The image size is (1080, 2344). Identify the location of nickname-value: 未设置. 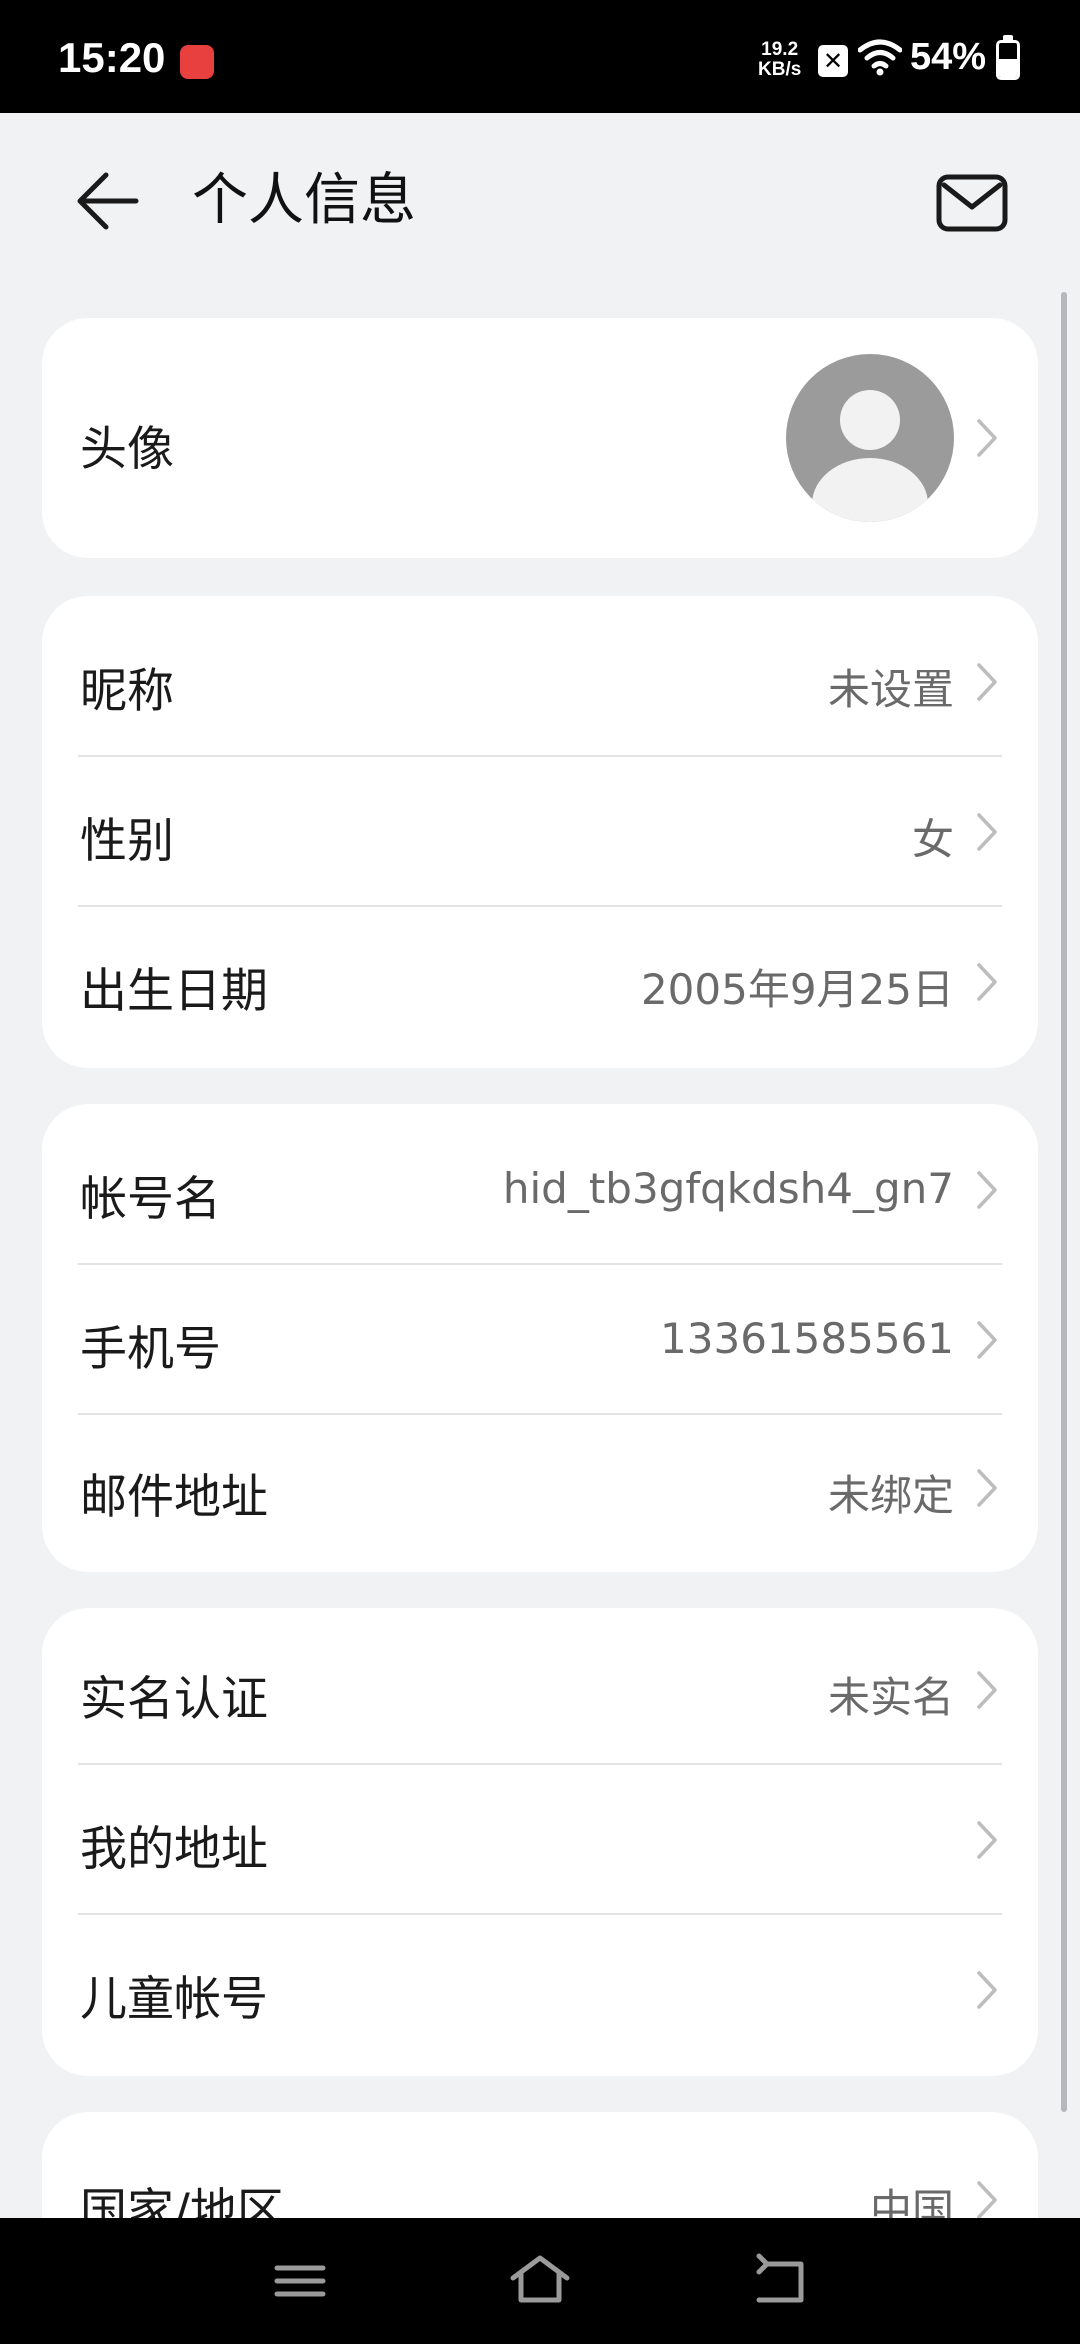
(890, 689).